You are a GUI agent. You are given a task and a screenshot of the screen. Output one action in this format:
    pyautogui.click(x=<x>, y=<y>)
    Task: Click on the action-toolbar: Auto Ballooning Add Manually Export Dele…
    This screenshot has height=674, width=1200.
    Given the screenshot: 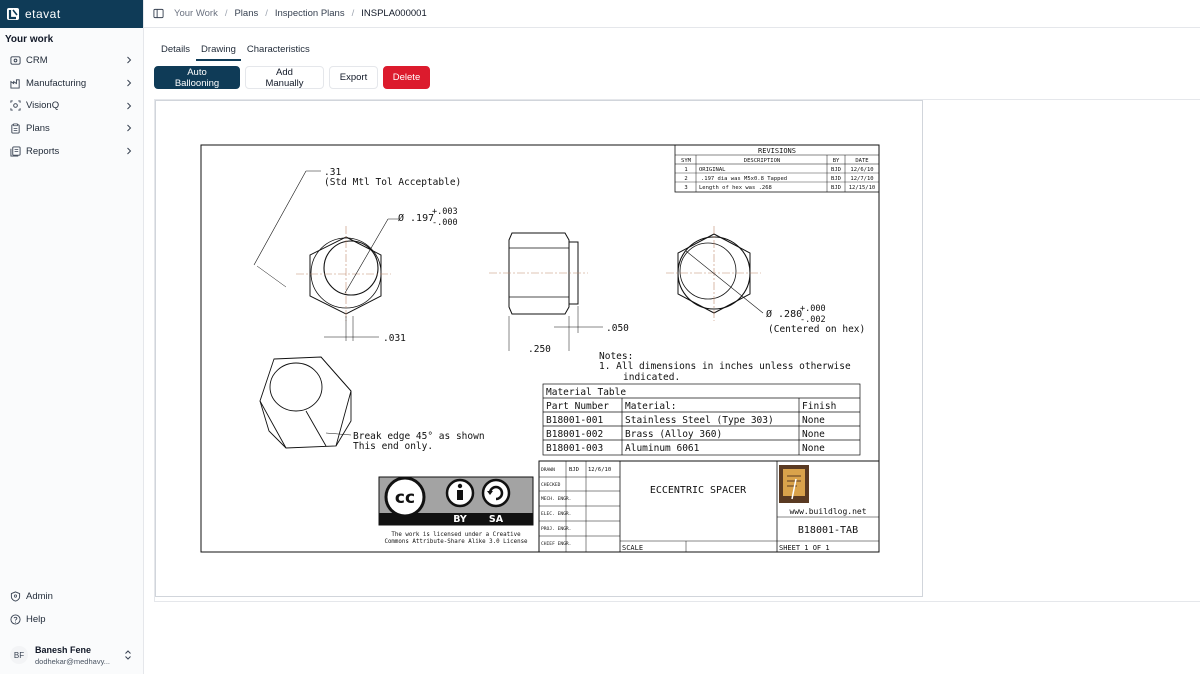 What is the action you would take?
    pyautogui.click(x=292, y=77)
    